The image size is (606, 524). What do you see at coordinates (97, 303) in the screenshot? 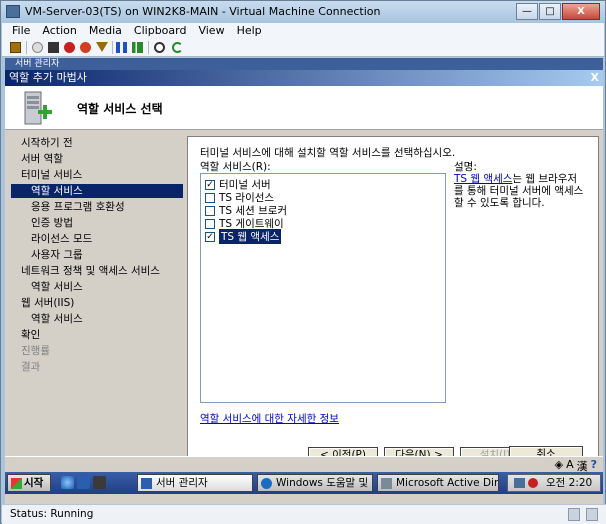
I see `step-web-server: 웹 서버(IIS)` at bounding box center [97, 303].